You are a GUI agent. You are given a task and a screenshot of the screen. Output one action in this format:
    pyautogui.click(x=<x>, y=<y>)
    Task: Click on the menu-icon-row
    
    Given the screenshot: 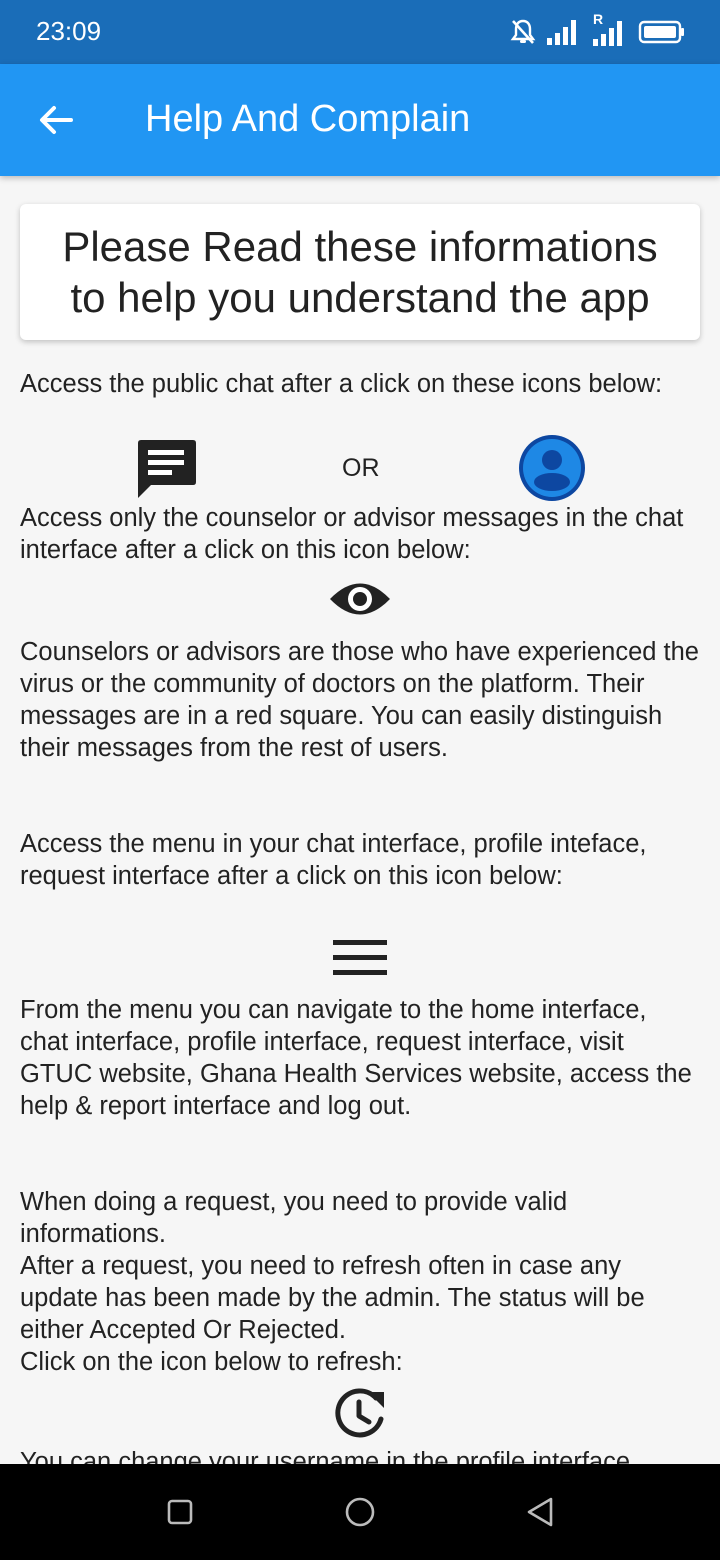 What is the action you would take?
    pyautogui.click(x=360, y=959)
    